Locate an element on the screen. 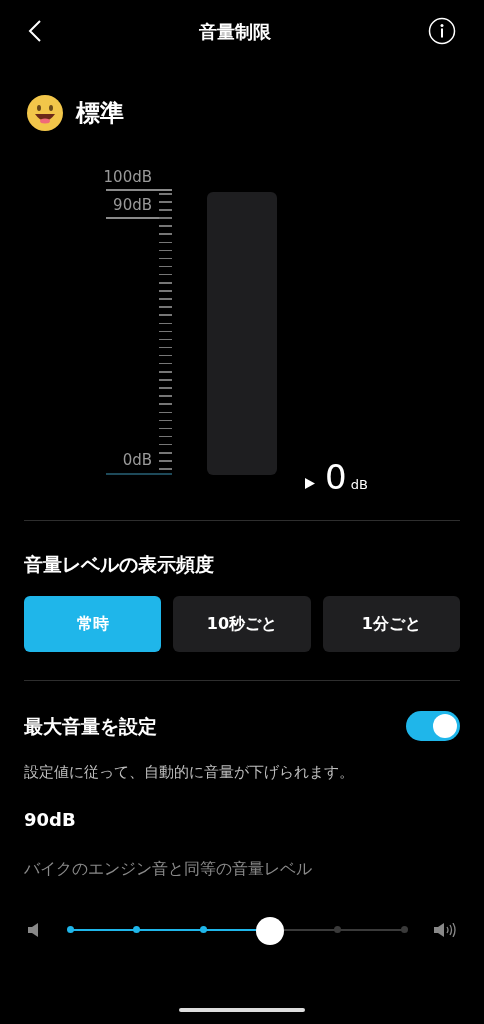 The height and width of the screenshot is (1024, 484). meter-reading: 0 is located at coordinates (336, 476).